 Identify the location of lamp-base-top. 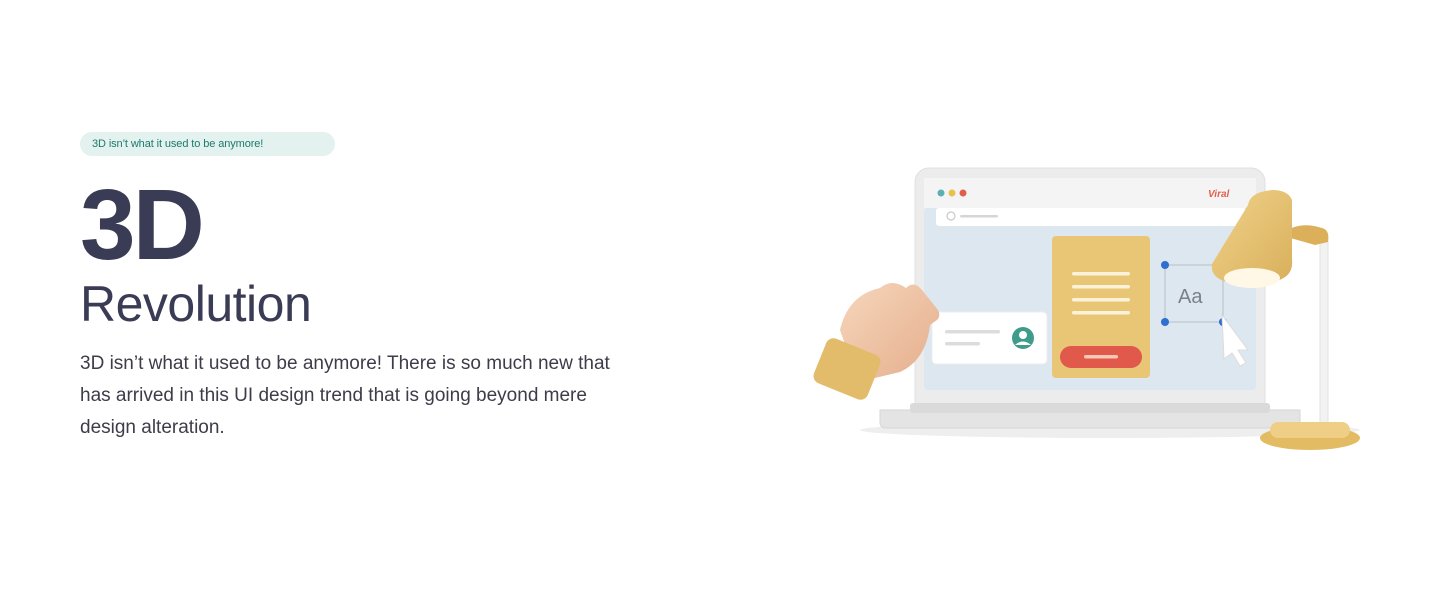
(1310, 430).